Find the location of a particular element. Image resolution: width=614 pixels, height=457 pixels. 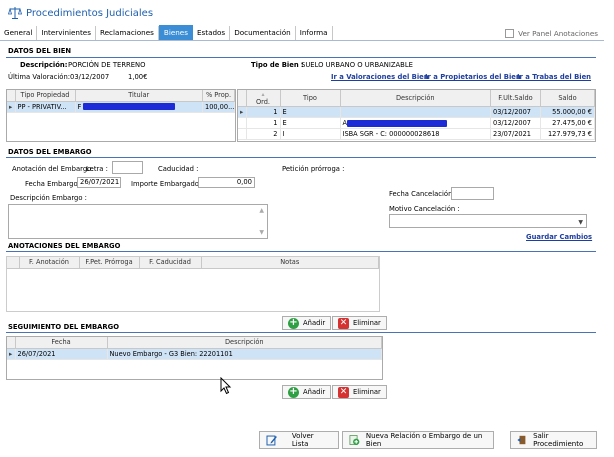

scroll-up-icon: ▲ is located at coordinates (261, 210).